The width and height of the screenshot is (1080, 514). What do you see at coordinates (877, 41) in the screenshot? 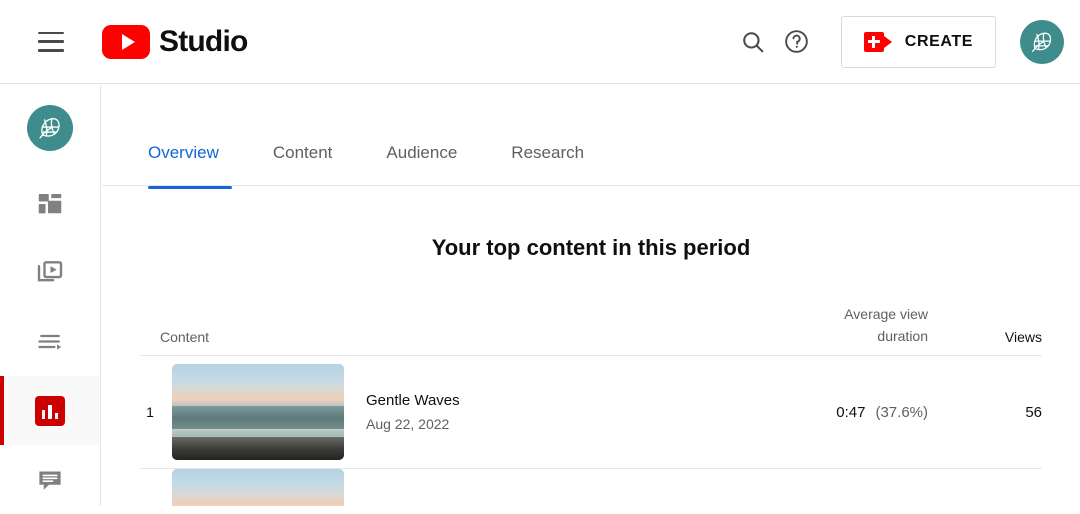
I see `video-camera-plus-icon` at bounding box center [877, 41].